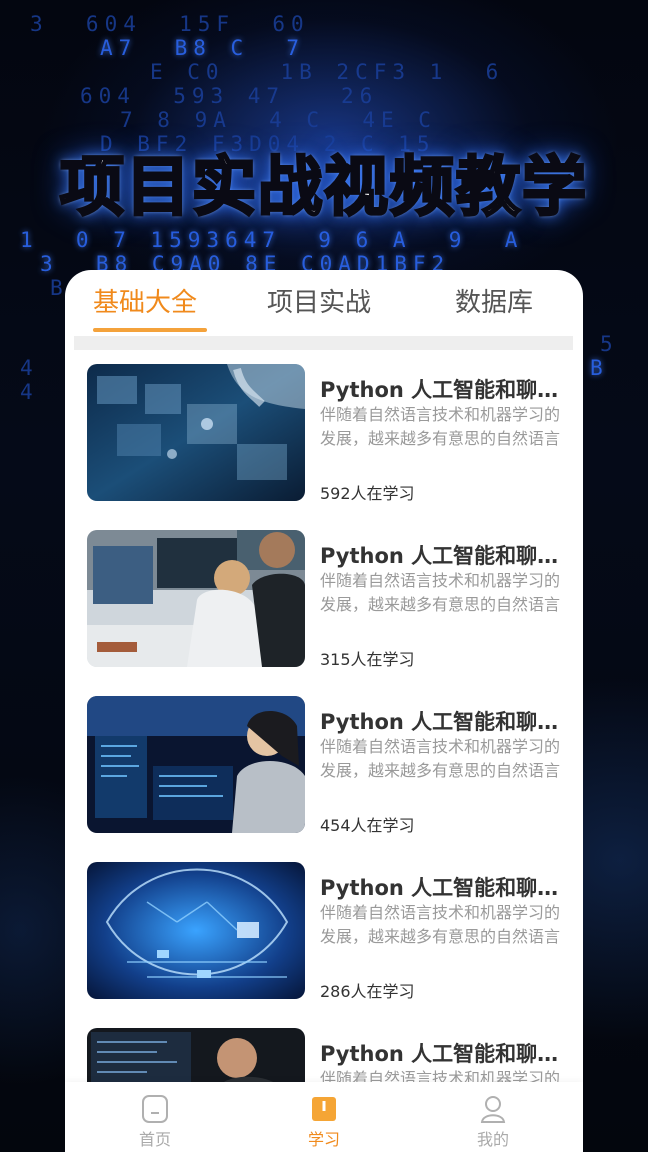  I want to click on nav-profile: 我的, so click(493, 1117).